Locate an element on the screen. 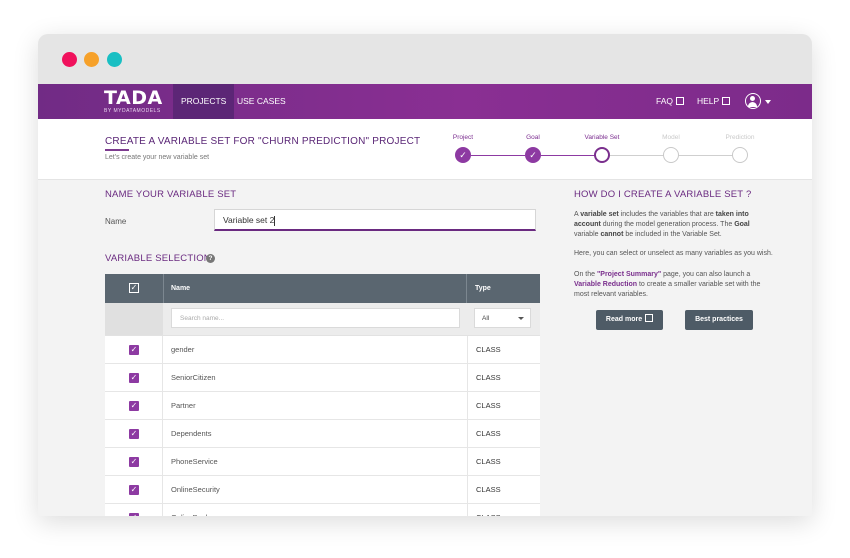 The height and width of the screenshot is (558, 850). table-row: ✓ PhoneService CLASS is located at coordinates (322, 462).